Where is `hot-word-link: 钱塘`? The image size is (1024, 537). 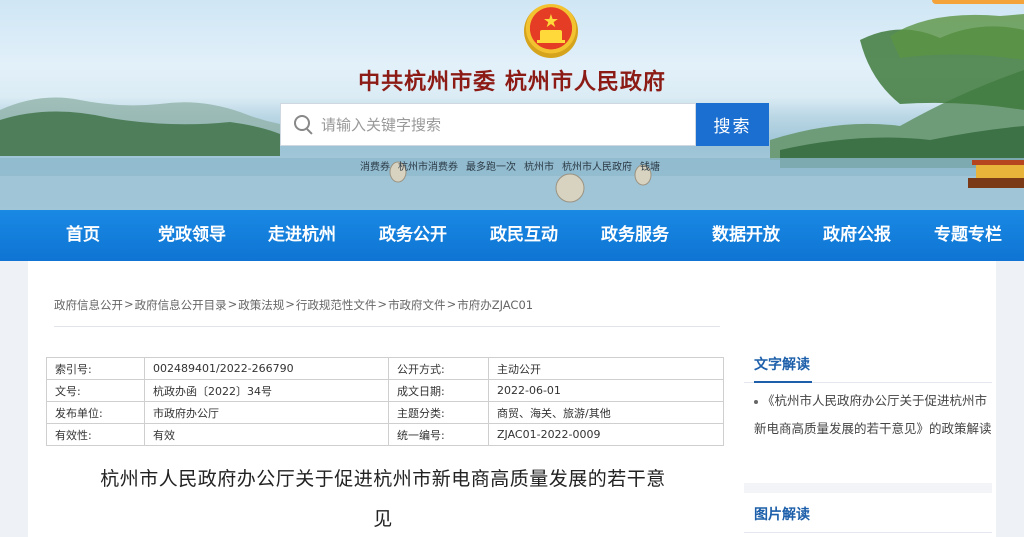 hot-word-link: 钱塘 is located at coordinates (650, 165).